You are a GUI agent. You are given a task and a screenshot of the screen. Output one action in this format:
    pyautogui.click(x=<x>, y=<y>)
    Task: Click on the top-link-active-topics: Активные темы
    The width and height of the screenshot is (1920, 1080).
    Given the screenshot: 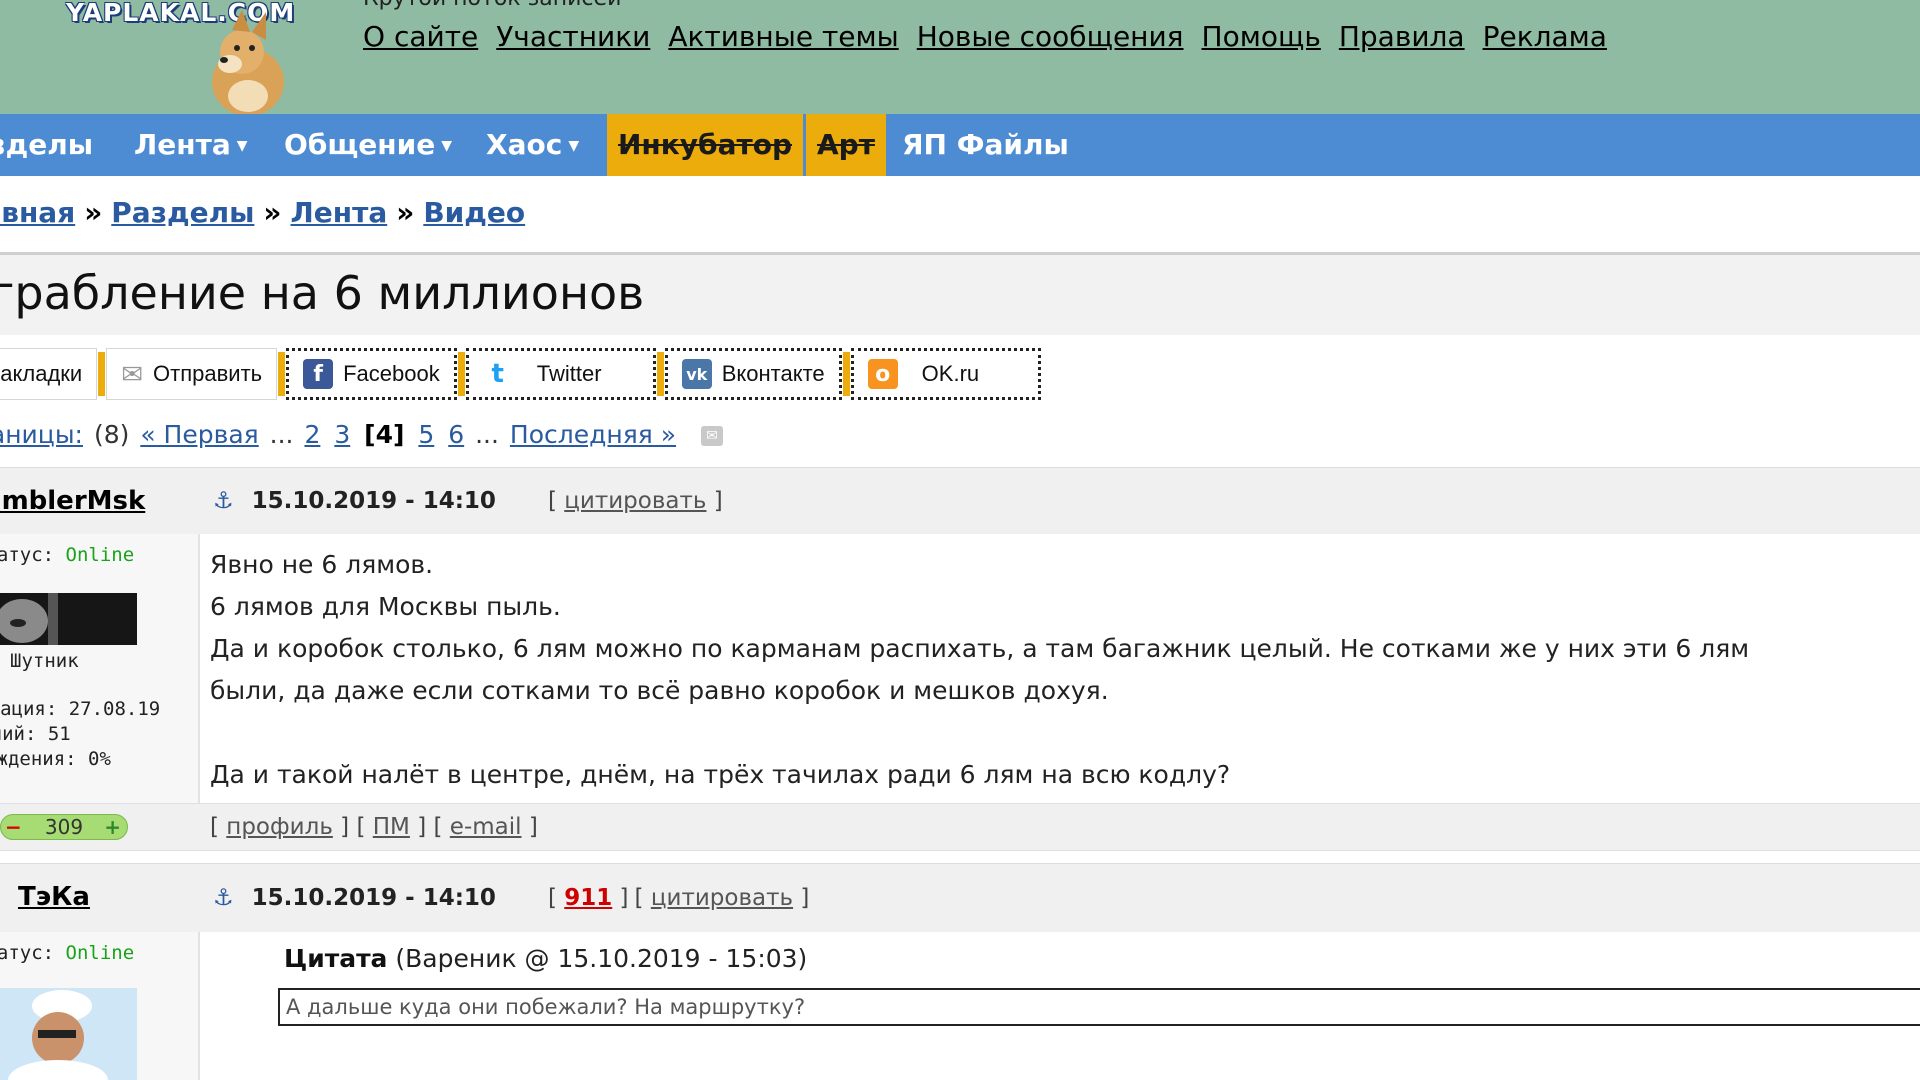 What is the action you would take?
    pyautogui.click(x=783, y=36)
    